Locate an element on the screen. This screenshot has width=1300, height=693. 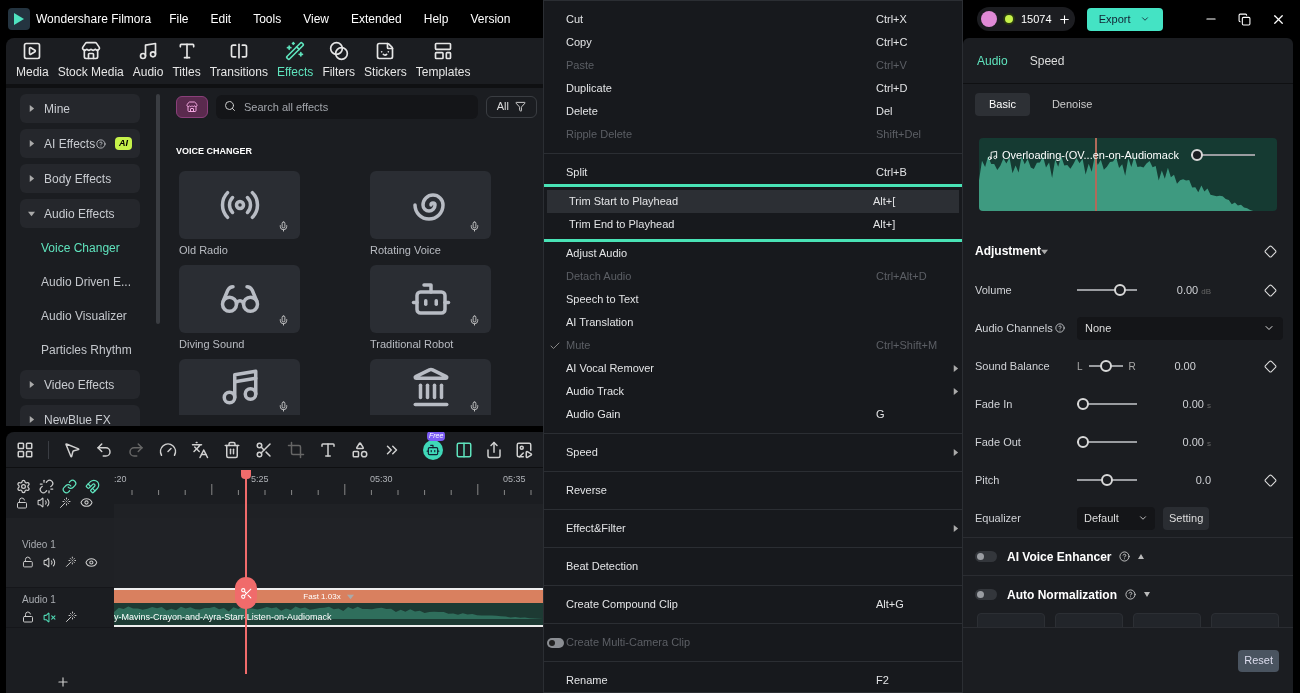
menu-item: Cut Ctrl+X is located at coordinates (753, 19).